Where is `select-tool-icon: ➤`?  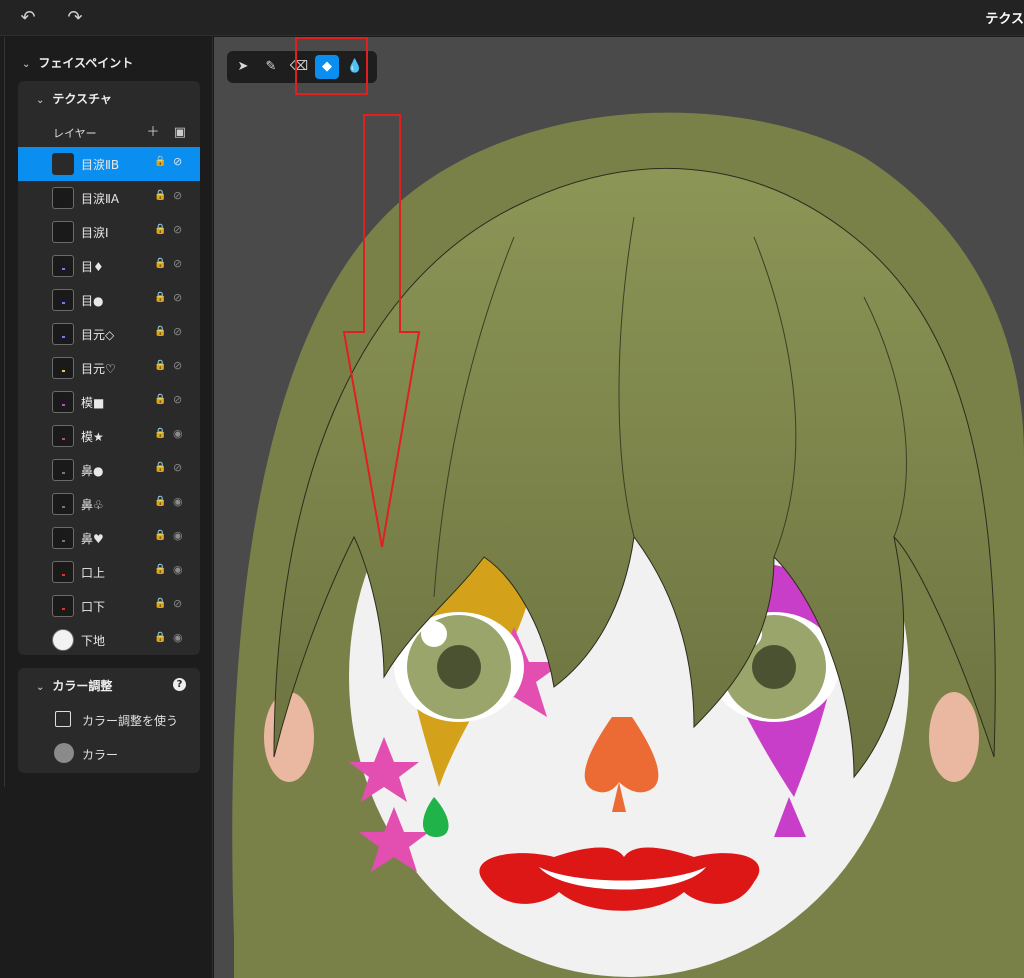 select-tool-icon: ➤ is located at coordinates (243, 67).